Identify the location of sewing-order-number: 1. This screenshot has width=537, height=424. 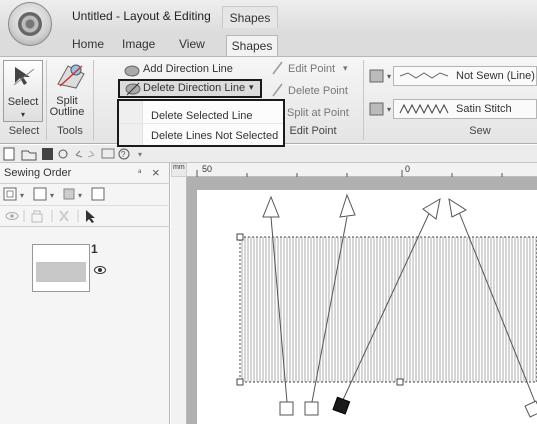
(94, 249).